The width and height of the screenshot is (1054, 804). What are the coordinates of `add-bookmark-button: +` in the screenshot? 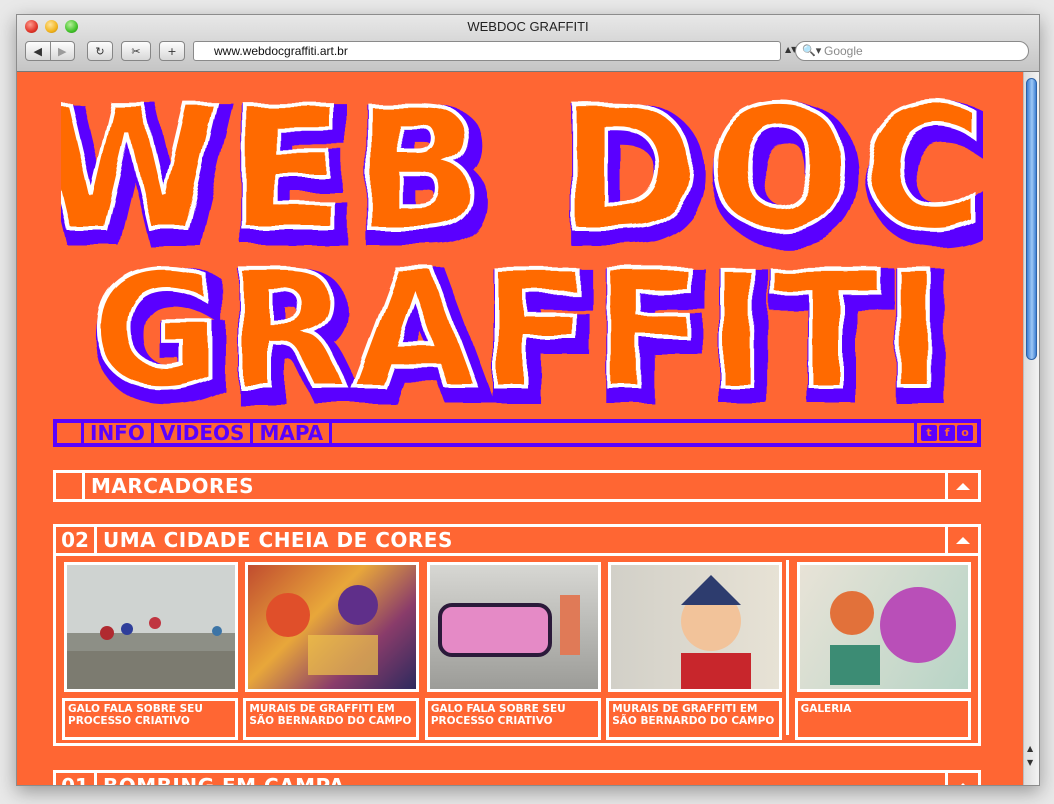 It's located at (172, 51).